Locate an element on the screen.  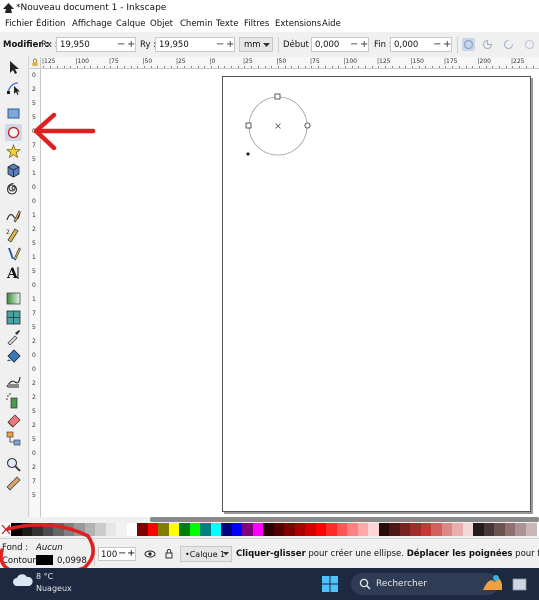
node-tool is located at coordinates (13, 87).